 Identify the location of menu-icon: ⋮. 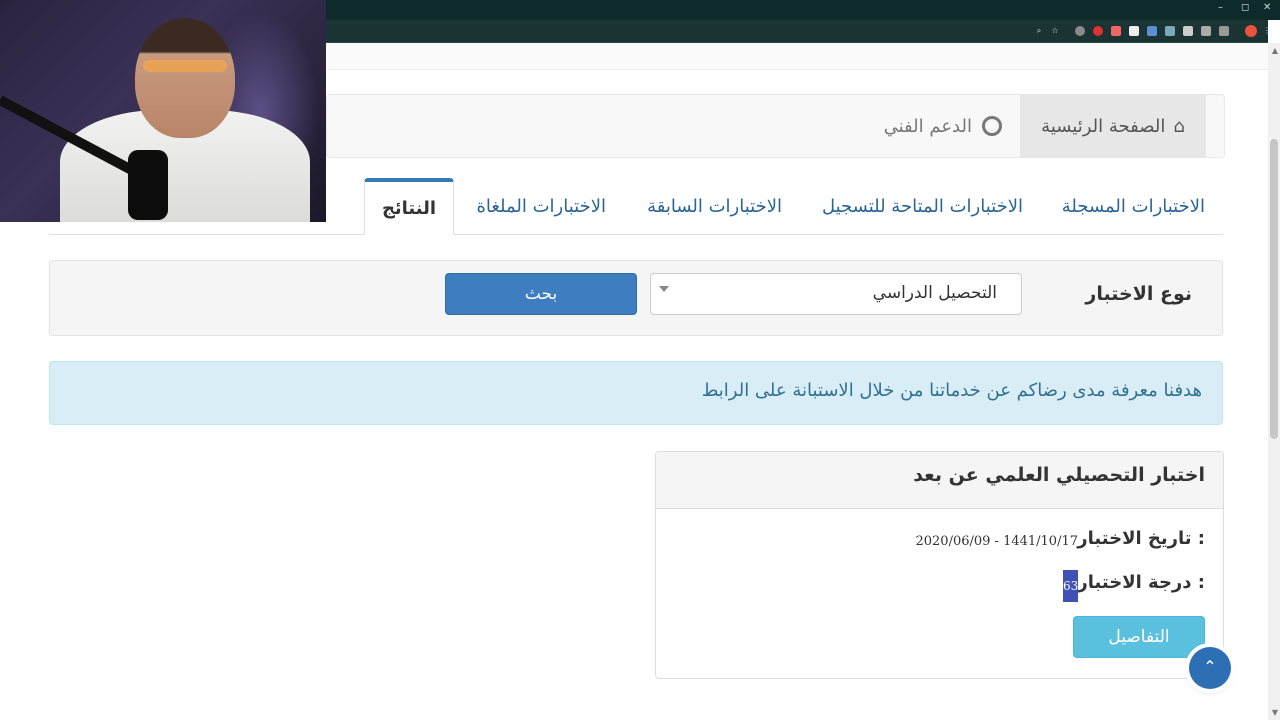
(1267, 31).